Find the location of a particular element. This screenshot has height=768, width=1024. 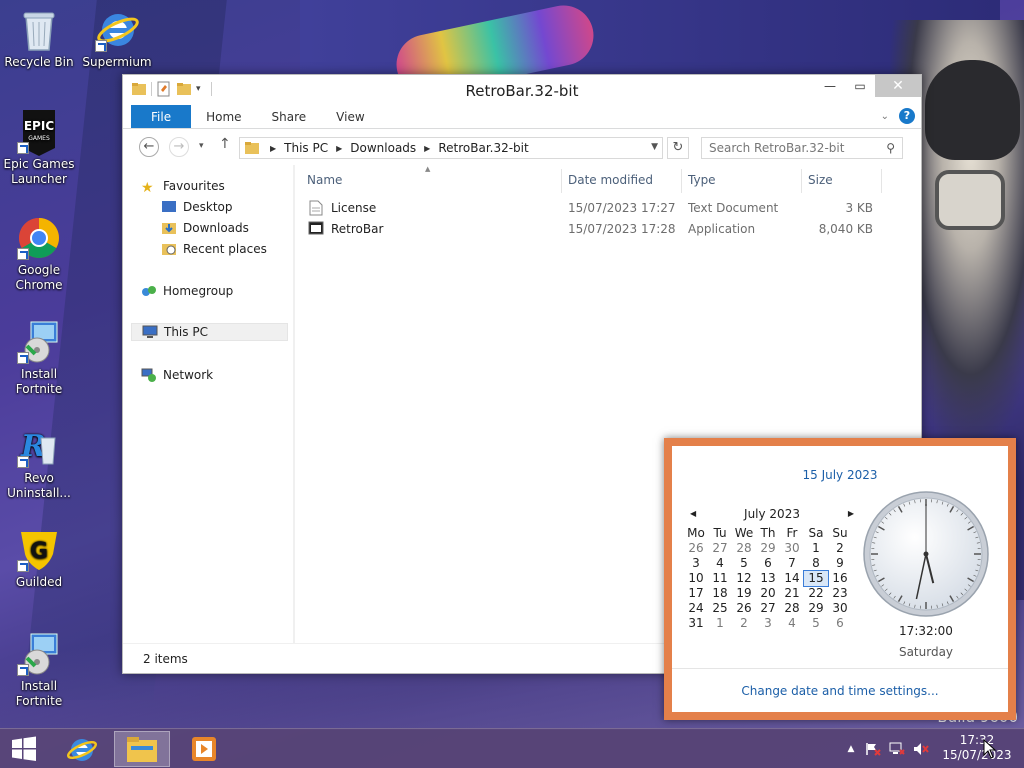

desktop-icon-guilded: G Guilded is located at coordinates (39, 559).